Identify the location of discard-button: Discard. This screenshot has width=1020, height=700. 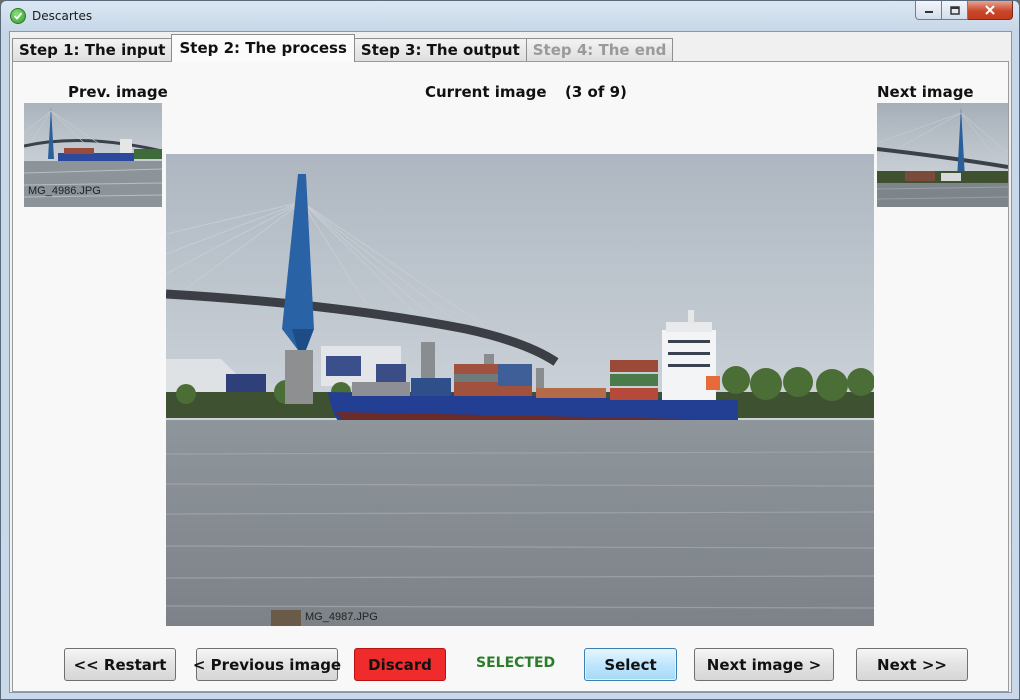
(400, 664).